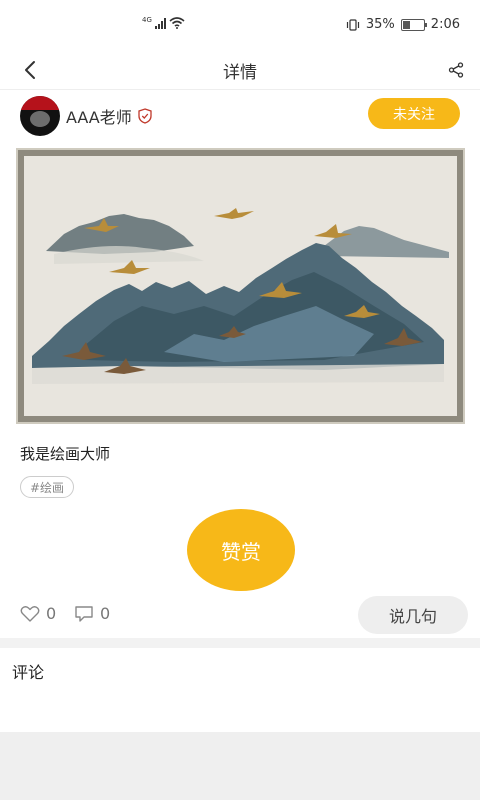 The height and width of the screenshot is (800, 480). I want to click on chat-bubble-icon, so click(84, 613).